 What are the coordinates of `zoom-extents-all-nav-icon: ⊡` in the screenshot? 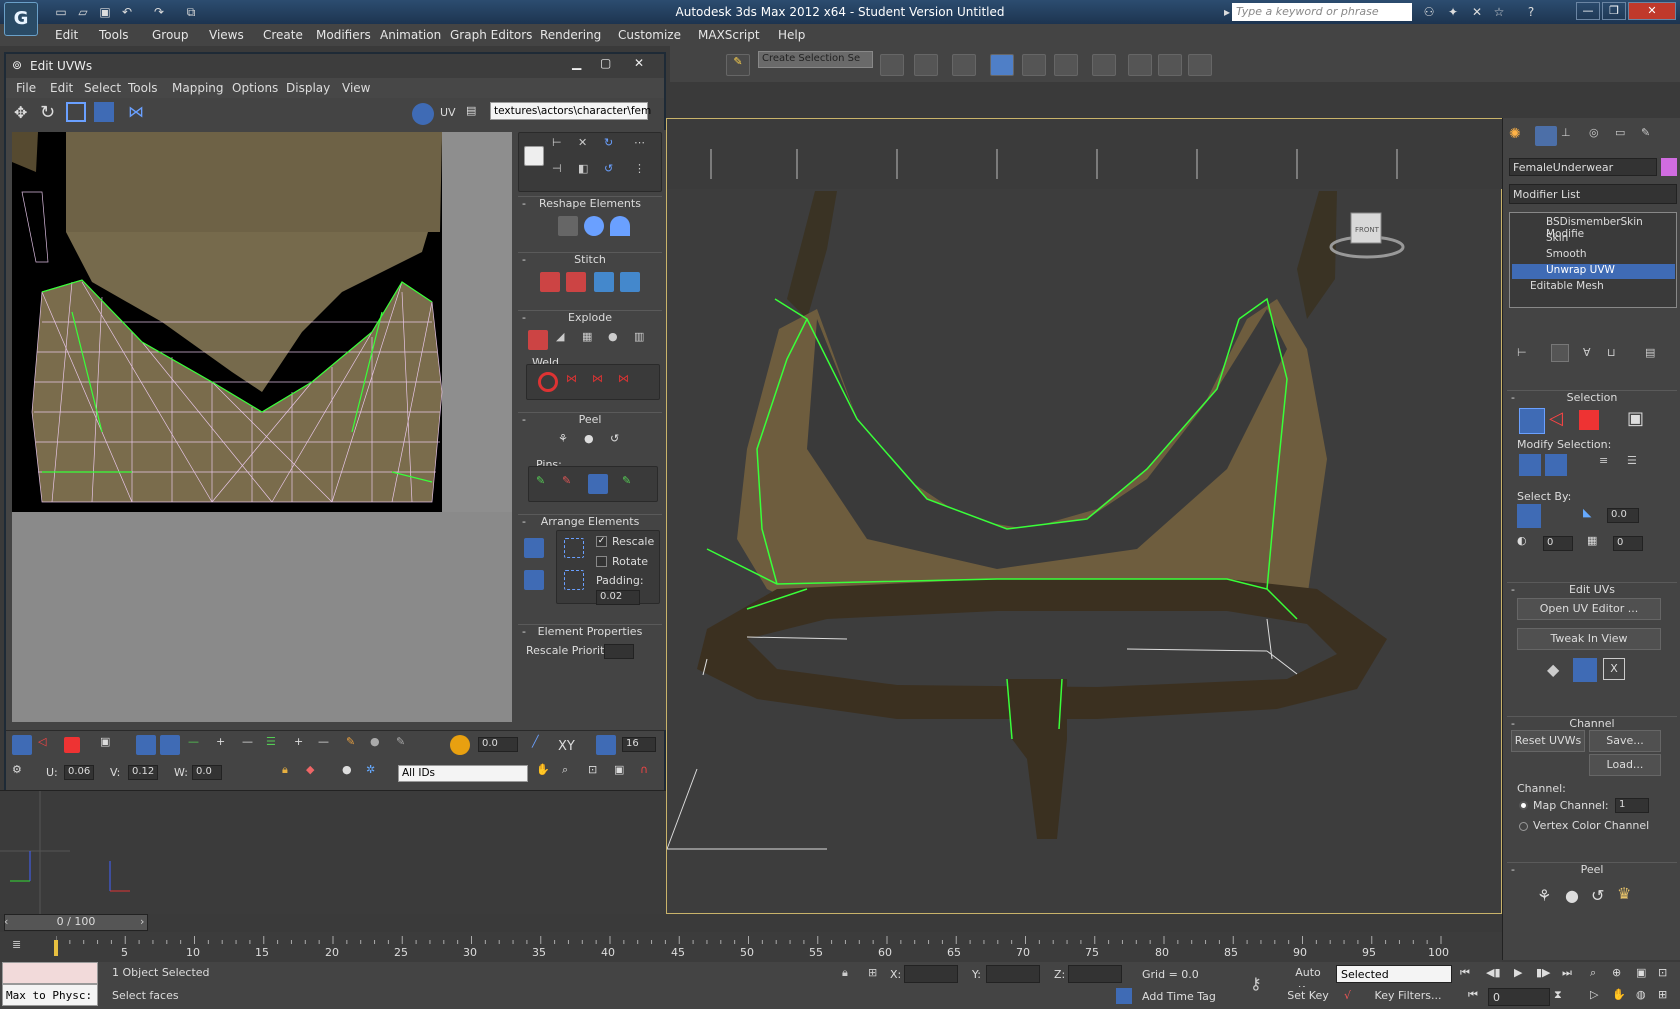 It's located at (1662, 972).